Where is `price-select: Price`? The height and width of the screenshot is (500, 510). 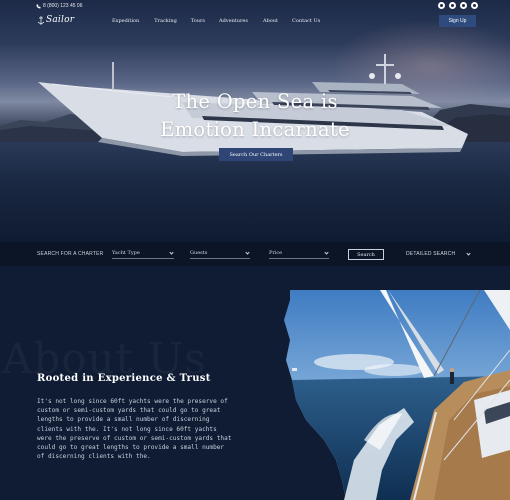
price-select: Price is located at coordinates (299, 253).